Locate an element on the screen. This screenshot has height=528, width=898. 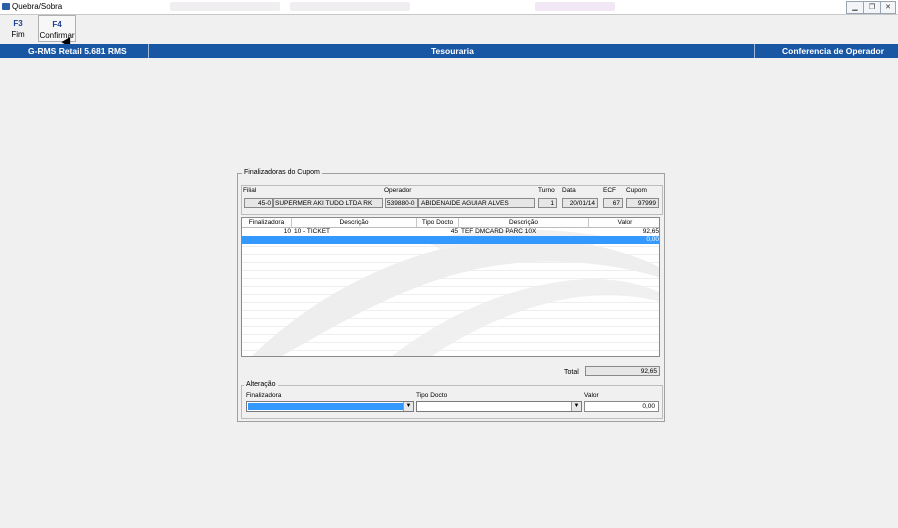
restore-icon: ❐ is located at coordinates (872, 7).